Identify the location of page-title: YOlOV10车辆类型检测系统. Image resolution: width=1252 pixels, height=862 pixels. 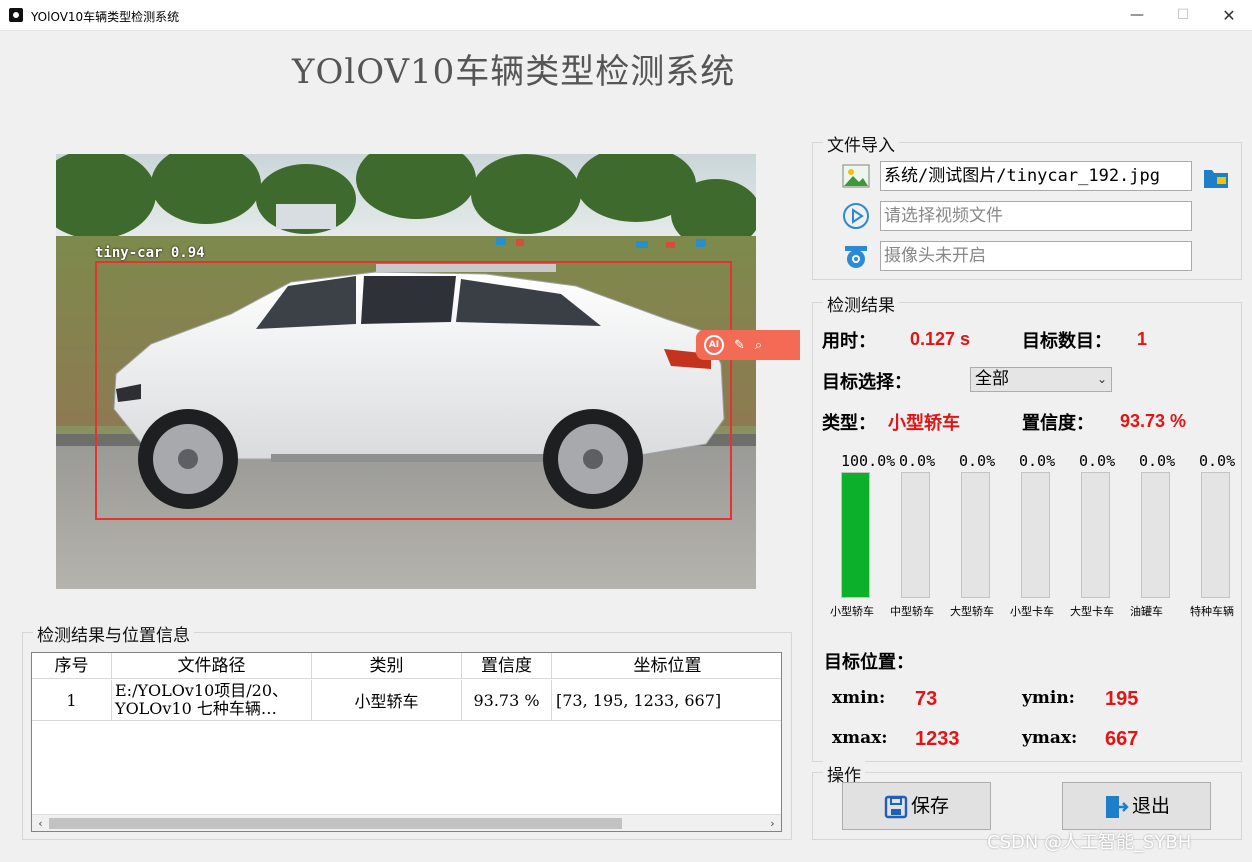
(514, 72).